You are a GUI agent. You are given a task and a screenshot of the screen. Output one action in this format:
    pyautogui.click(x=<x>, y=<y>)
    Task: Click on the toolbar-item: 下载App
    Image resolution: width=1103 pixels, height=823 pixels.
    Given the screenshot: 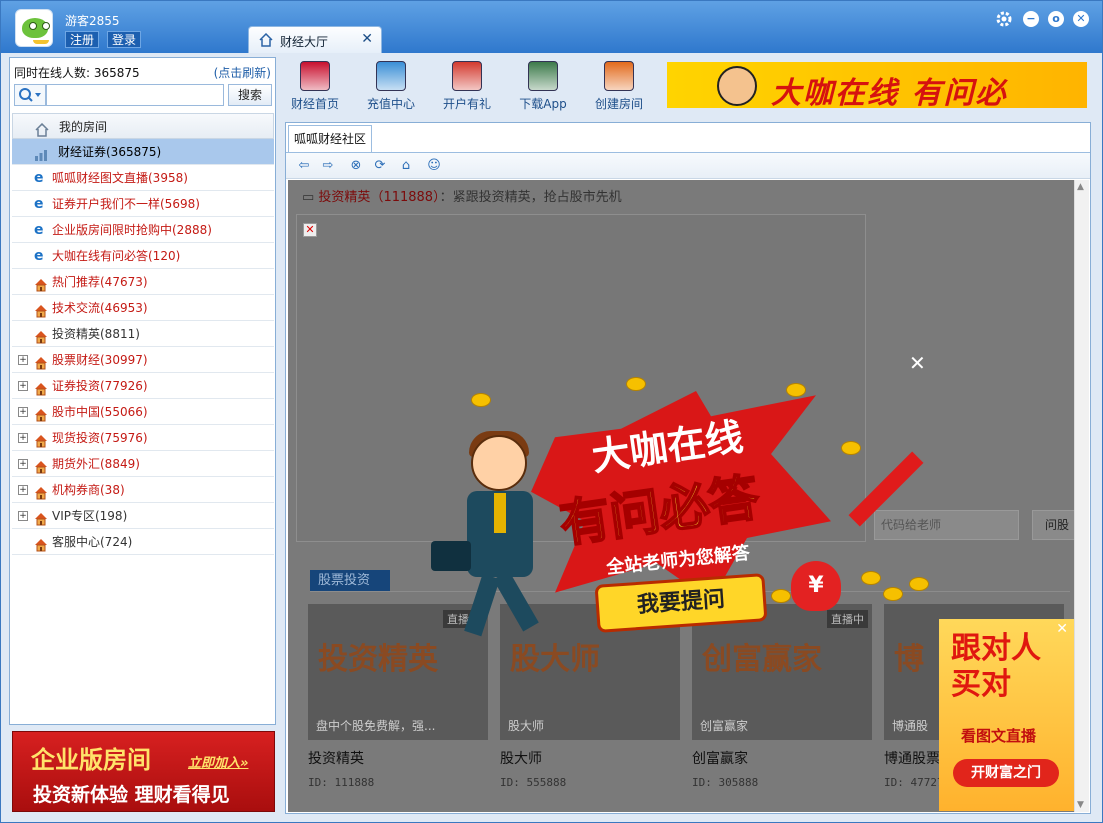 What is the action you would take?
    pyautogui.click(x=543, y=86)
    